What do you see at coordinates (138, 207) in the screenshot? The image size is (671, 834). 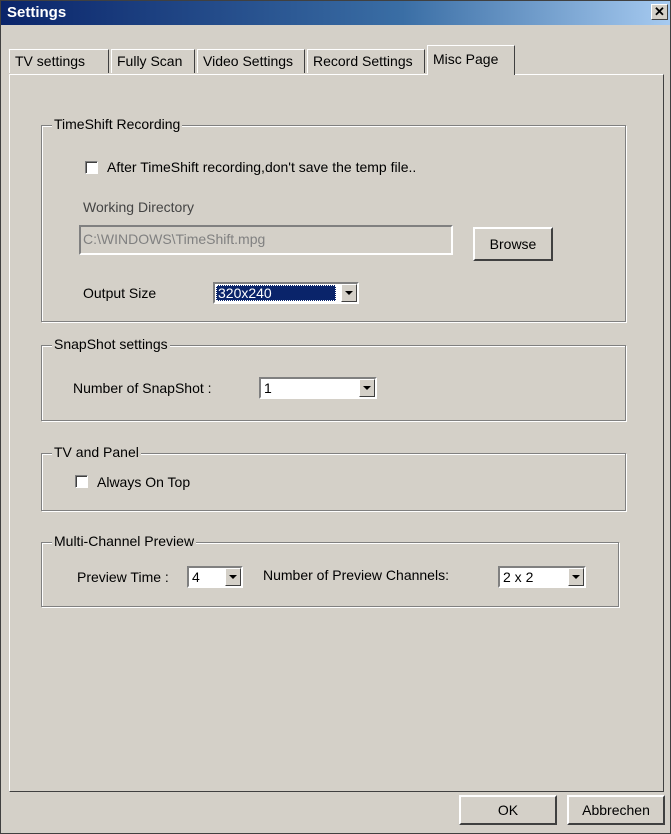 I see `working-directory-label: Working Directory` at bounding box center [138, 207].